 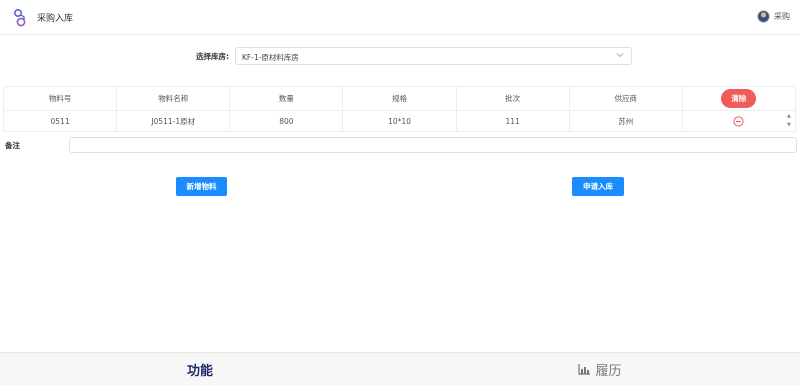 I want to click on cell-actions: ▲ ▼, so click(x=739, y=121).